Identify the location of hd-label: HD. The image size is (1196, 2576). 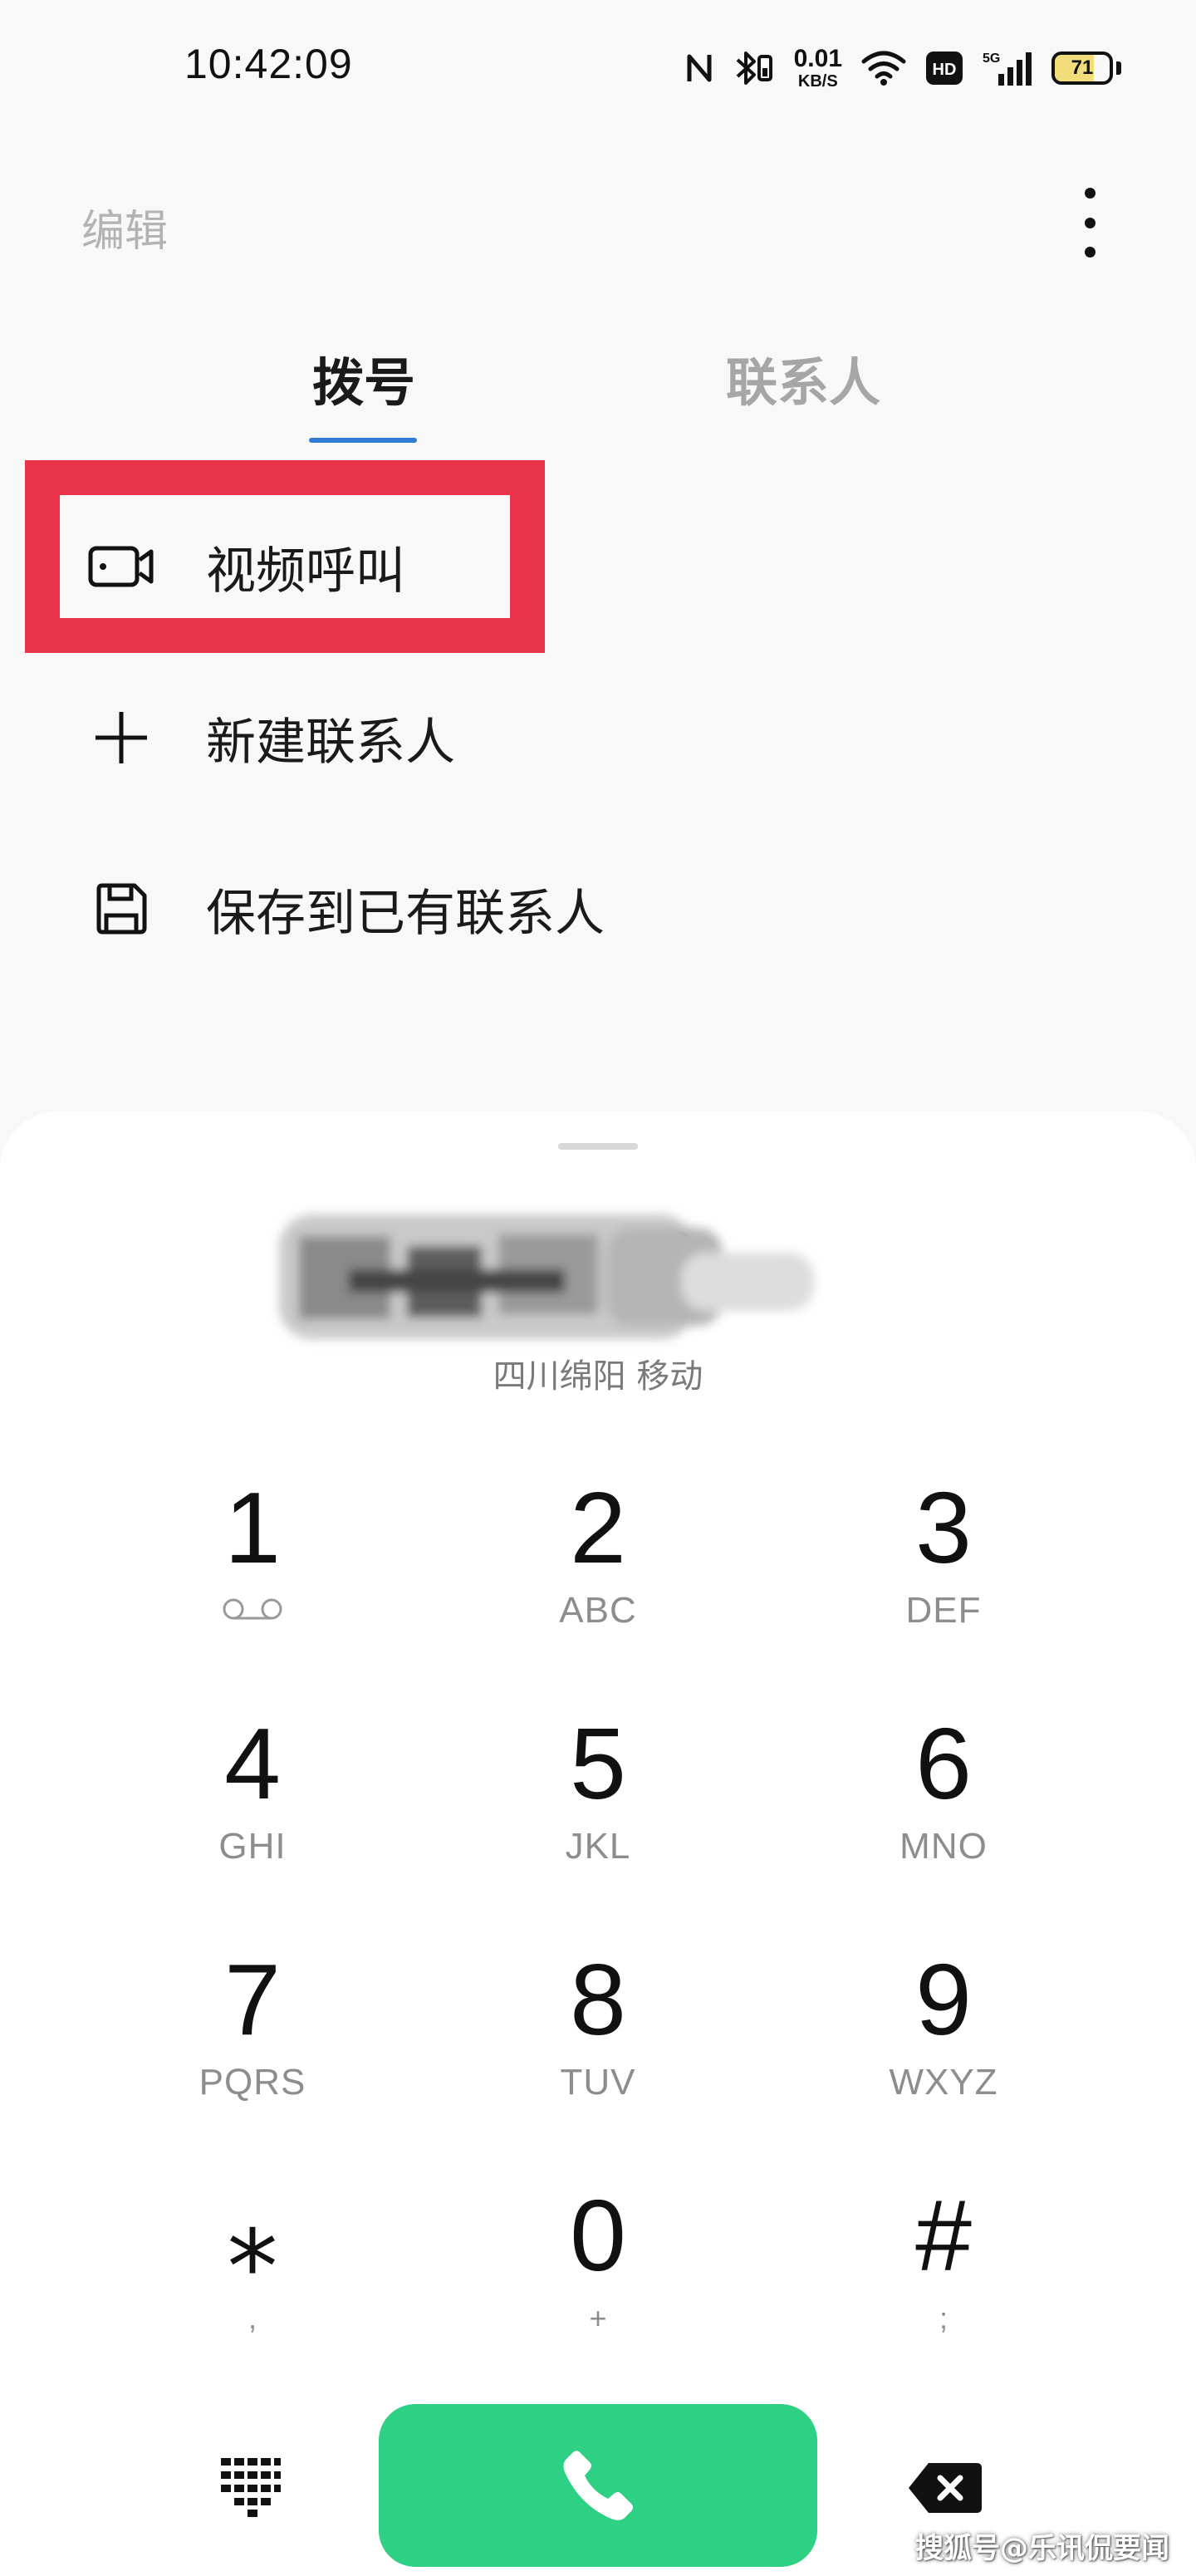
(945, 70).